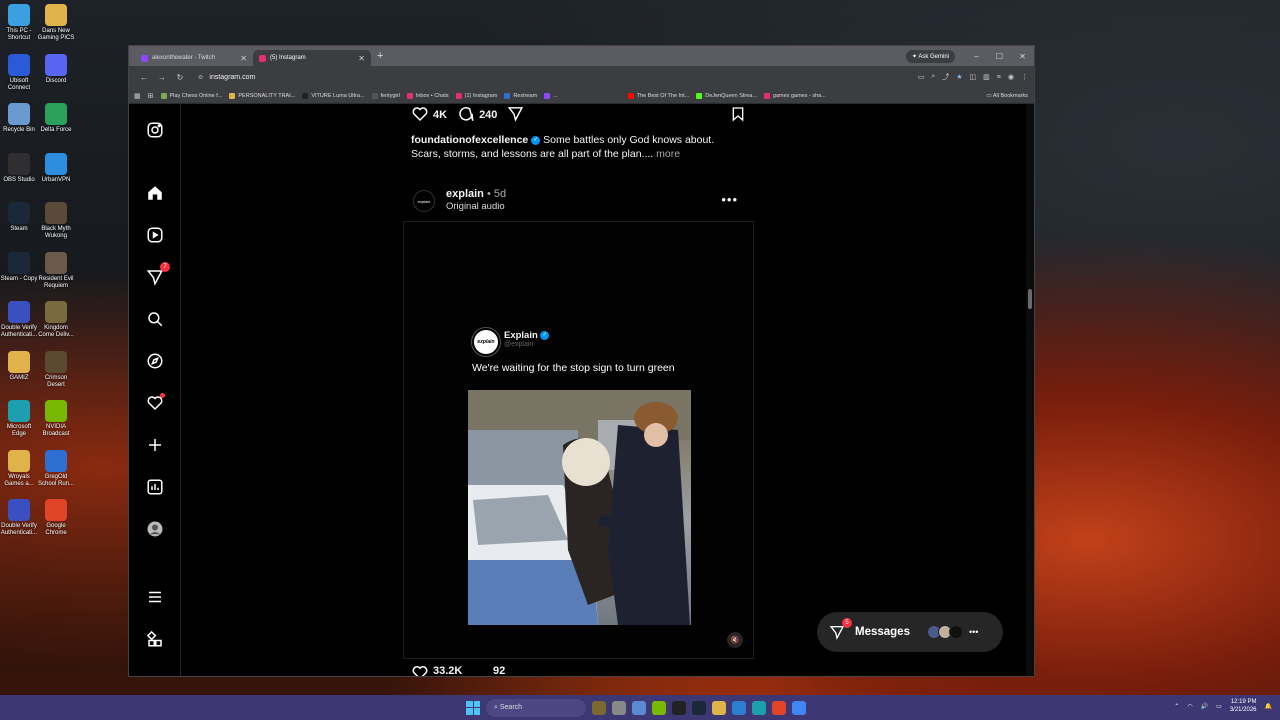 The width and height of the screenshot is (1280, 720). I want to click on start-icon, so click(473, 707).